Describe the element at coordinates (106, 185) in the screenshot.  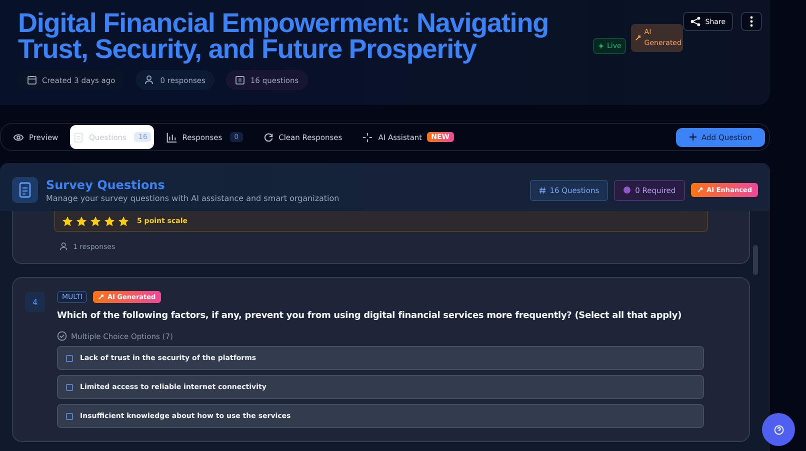
I see `section-title: Survey Questions` at that location.